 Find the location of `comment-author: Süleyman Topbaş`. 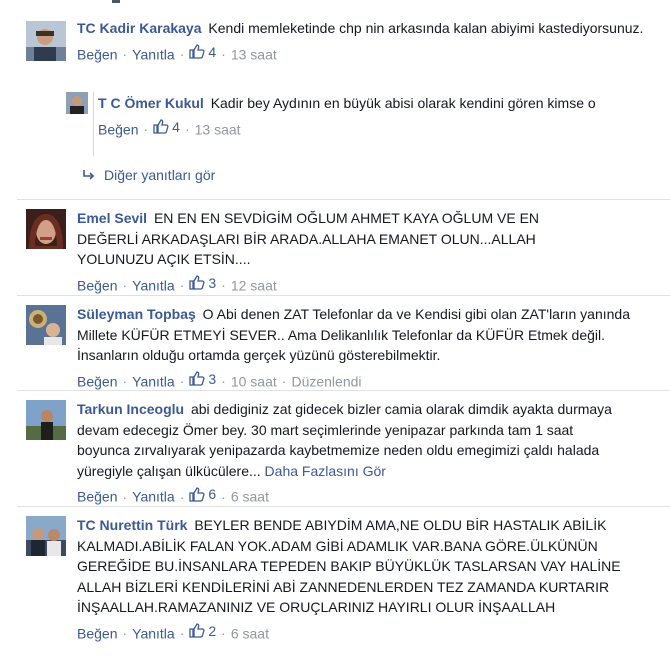

comment-author: Süleyman Topbaş is located at coordinates (136, 314).